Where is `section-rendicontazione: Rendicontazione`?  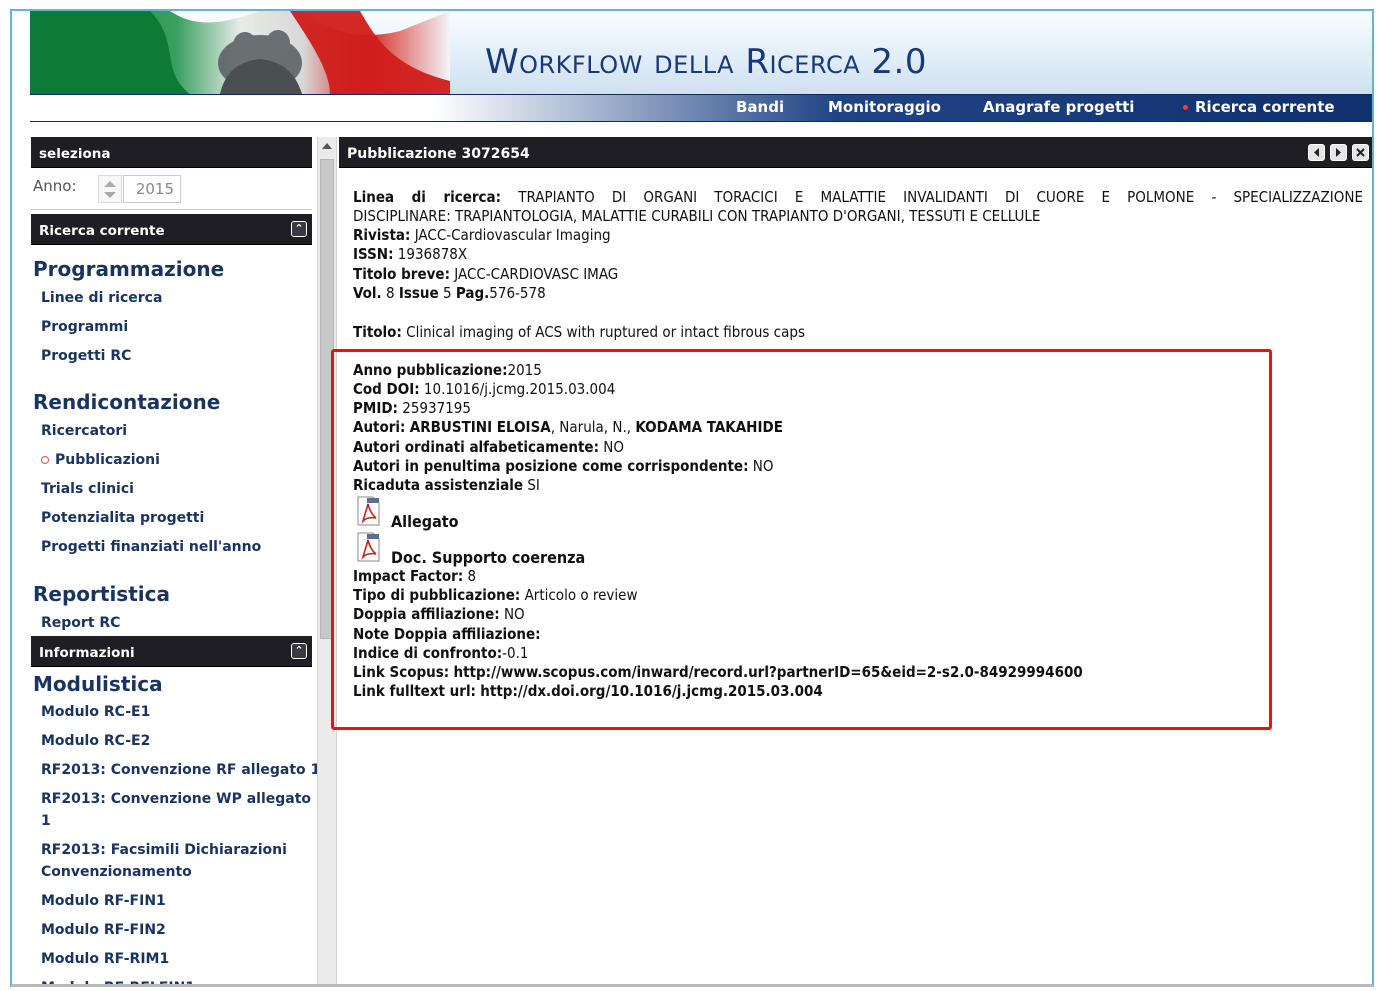
section-rendicontazione: Rendicontazione is located at coordinates (127, 402).